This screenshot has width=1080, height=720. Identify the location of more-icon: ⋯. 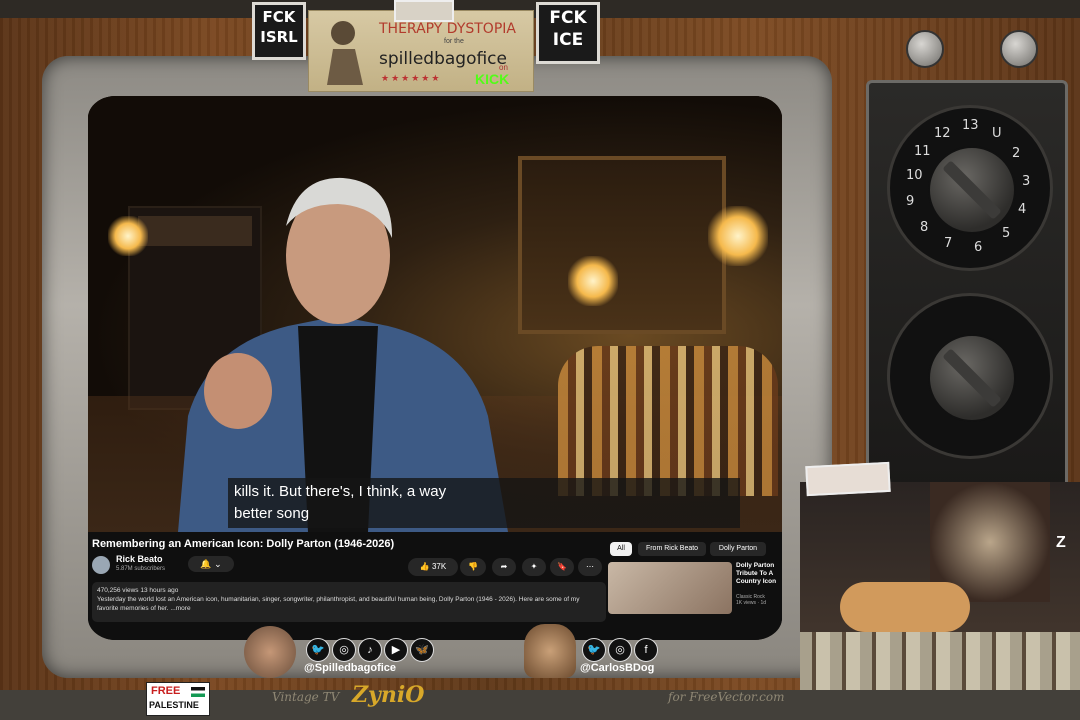
(590, 566).